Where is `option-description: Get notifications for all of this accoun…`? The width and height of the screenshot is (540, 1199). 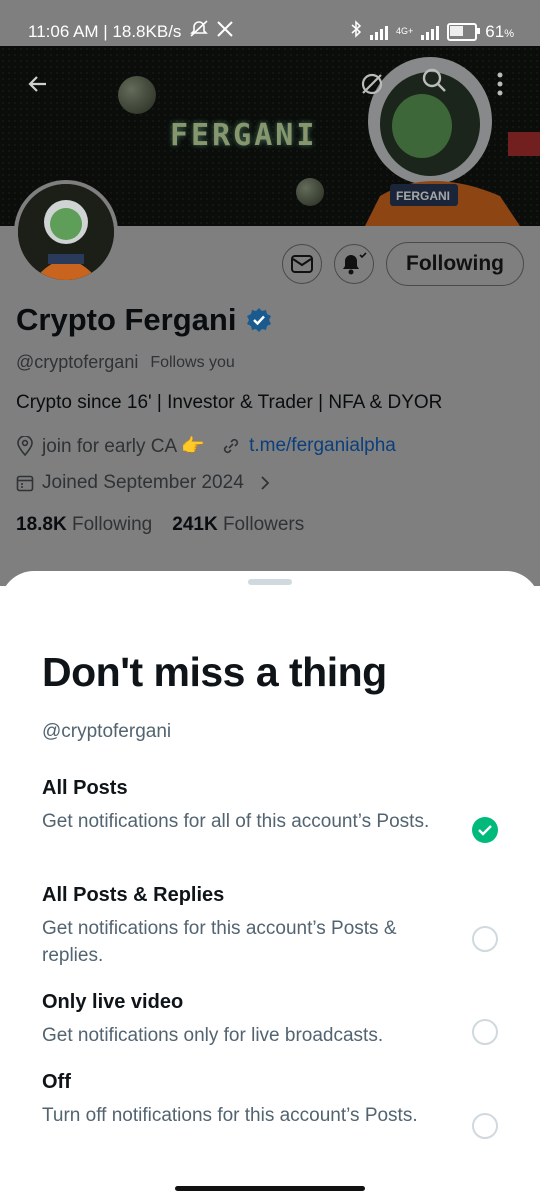
option-description: Get notifications for all of this accoun… is located at coordinates (236, 821).